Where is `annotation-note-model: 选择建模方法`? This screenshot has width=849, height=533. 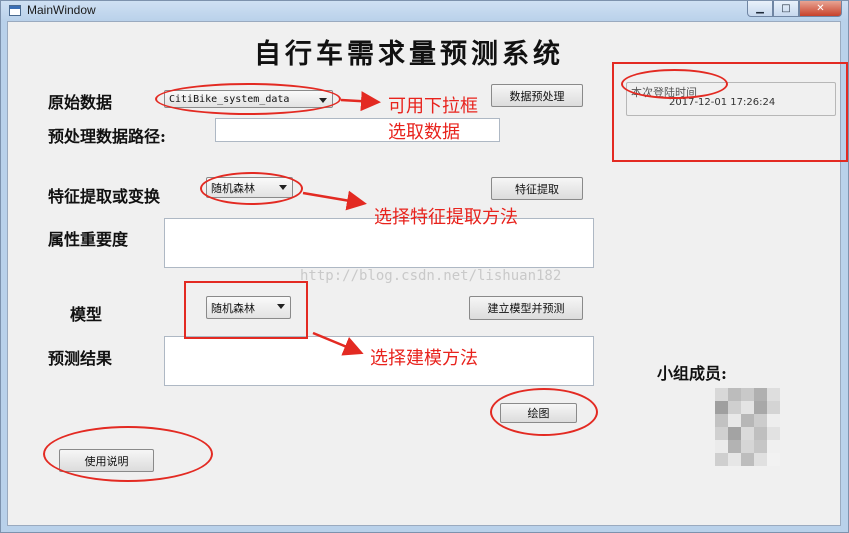 annotation-note-model: 选择建模方法 is located at coordinates (424, 358).